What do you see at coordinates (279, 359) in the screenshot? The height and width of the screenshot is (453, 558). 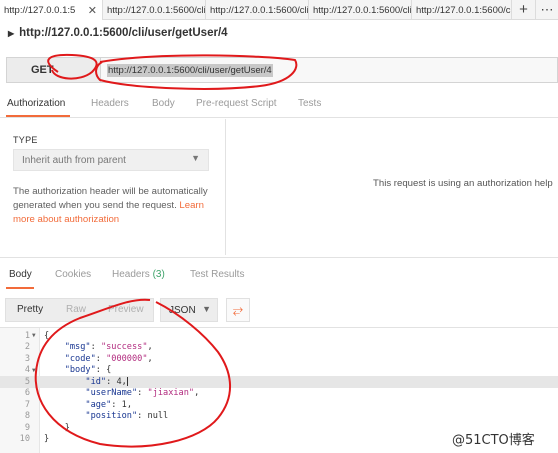 I see `code-line: 3 "code": "000000",` at bounding box center [279, 359].